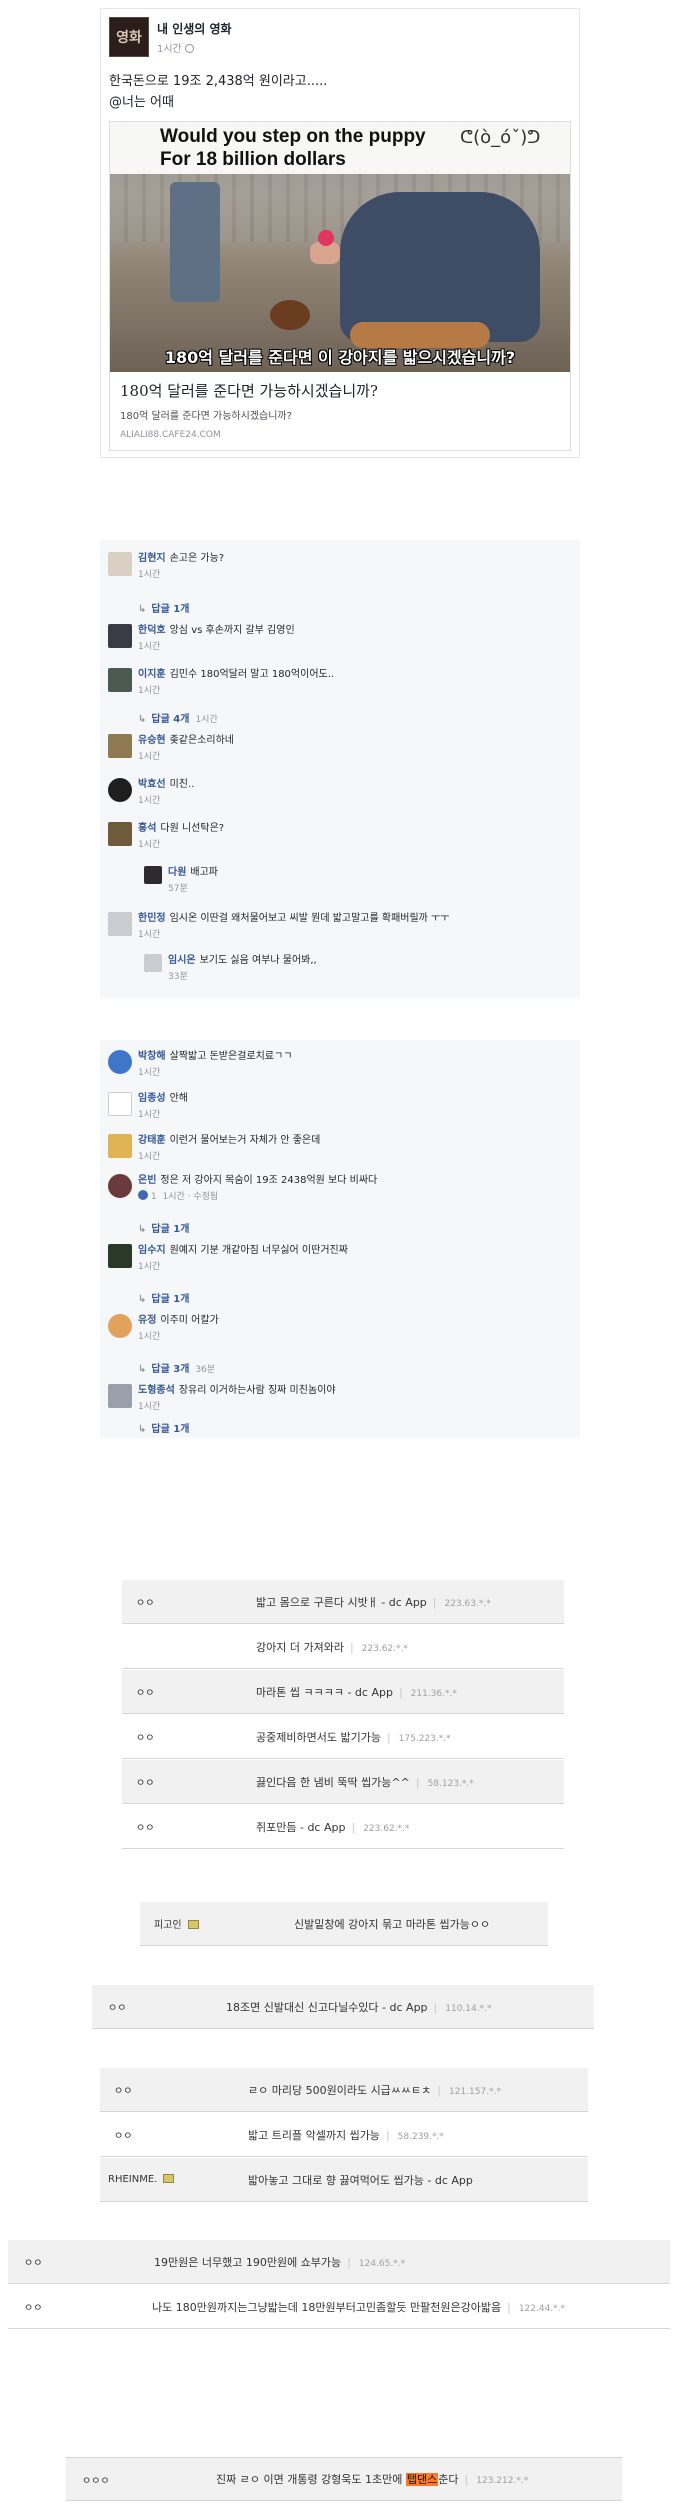 This screenshot has height=2515, width=678. Describe the element at coordinates (166, 836) in the screenshot. I see `comment: 홍석 다원 니선탁은? 1시간` at that location.